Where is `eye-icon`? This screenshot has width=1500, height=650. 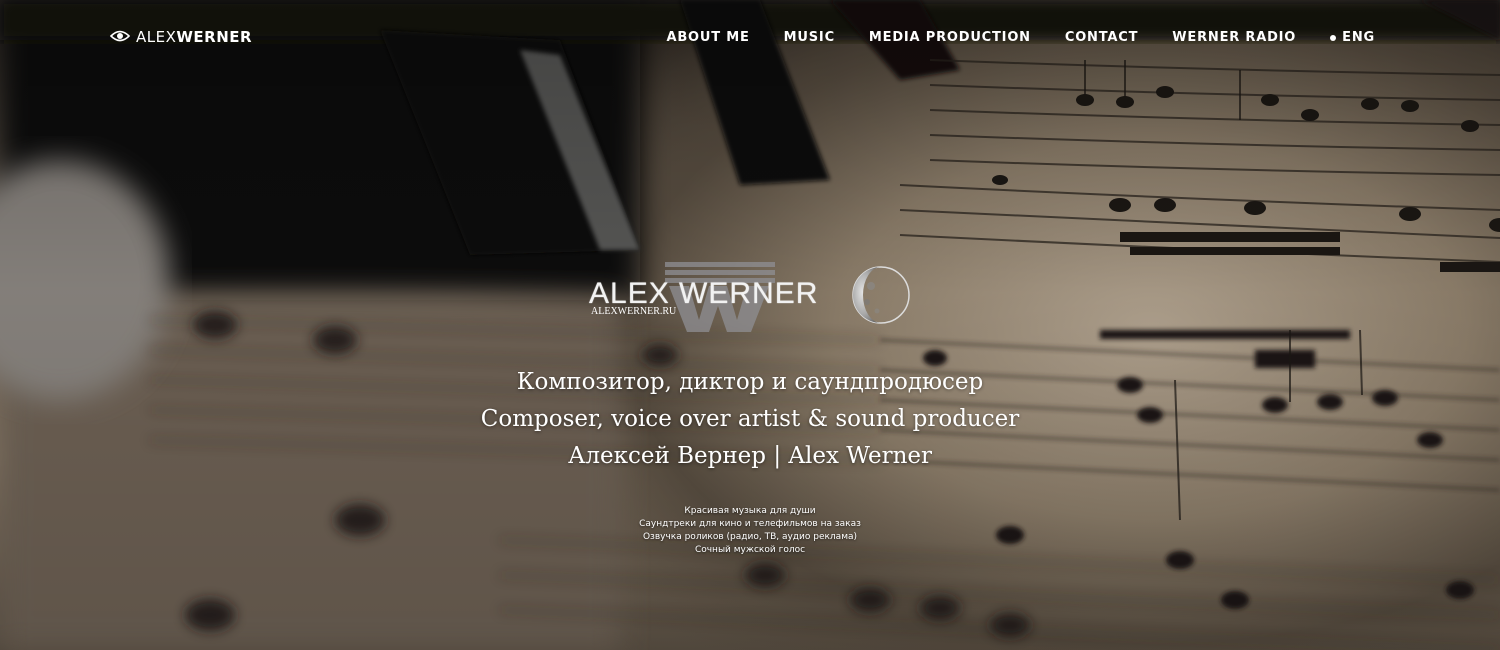
eye-icon is located at coordinates (120, 37).